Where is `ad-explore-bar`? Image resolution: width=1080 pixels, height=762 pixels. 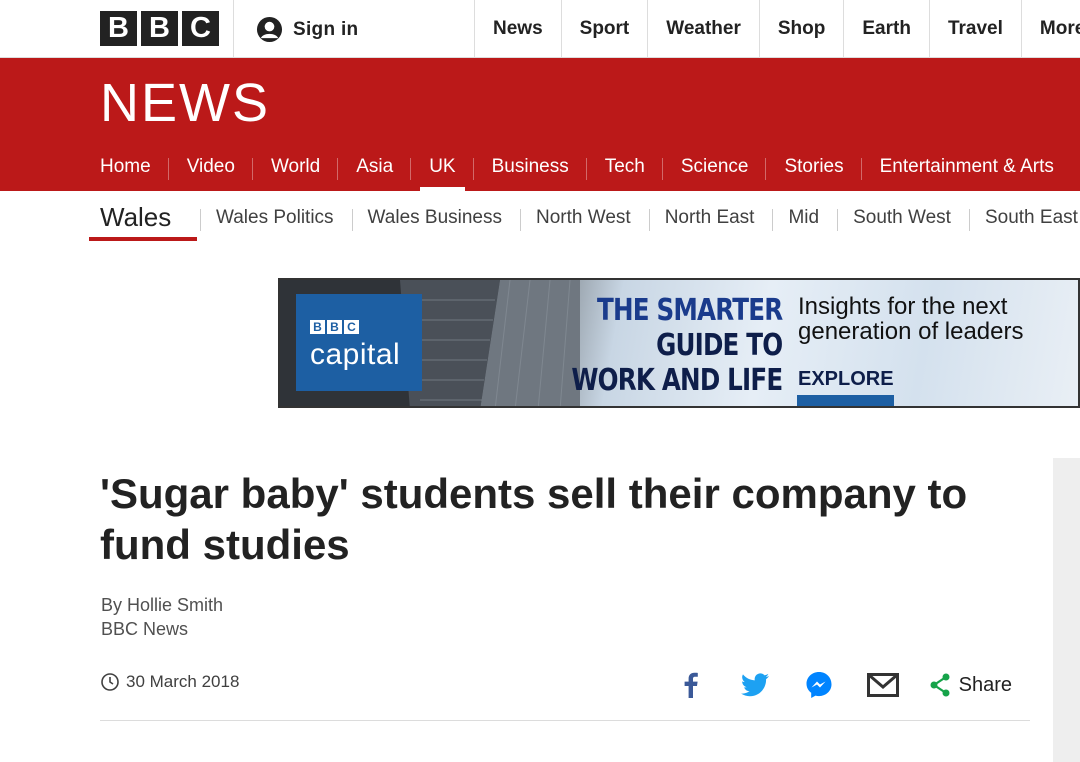
ad-explore-bar is located at coordinates (845, 400).